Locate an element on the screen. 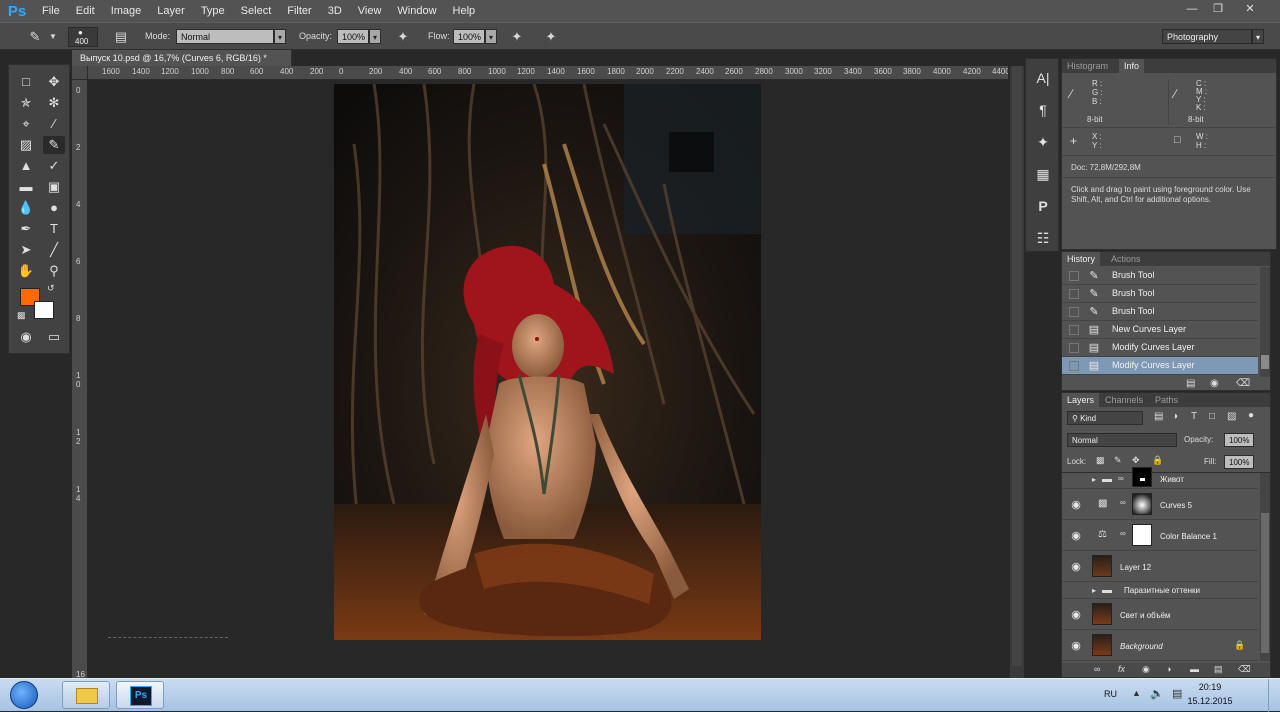 The width and height of the screenshot is (1280, 712). airbrush-icon: ✦ is located at coordinates (517, 37).